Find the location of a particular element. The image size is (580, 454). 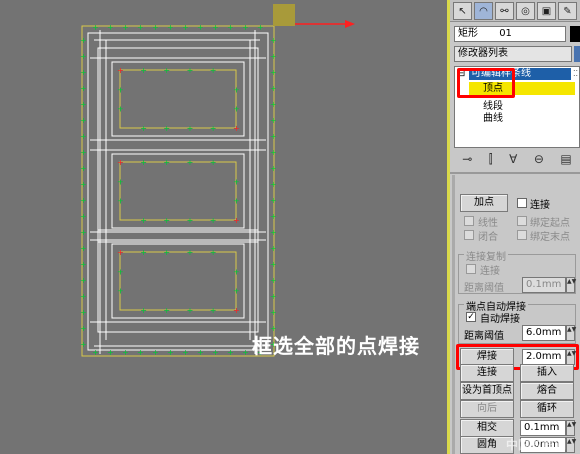

copy-threshold-spinner-icon: ▲▼ is located at coordinates (571, 285).